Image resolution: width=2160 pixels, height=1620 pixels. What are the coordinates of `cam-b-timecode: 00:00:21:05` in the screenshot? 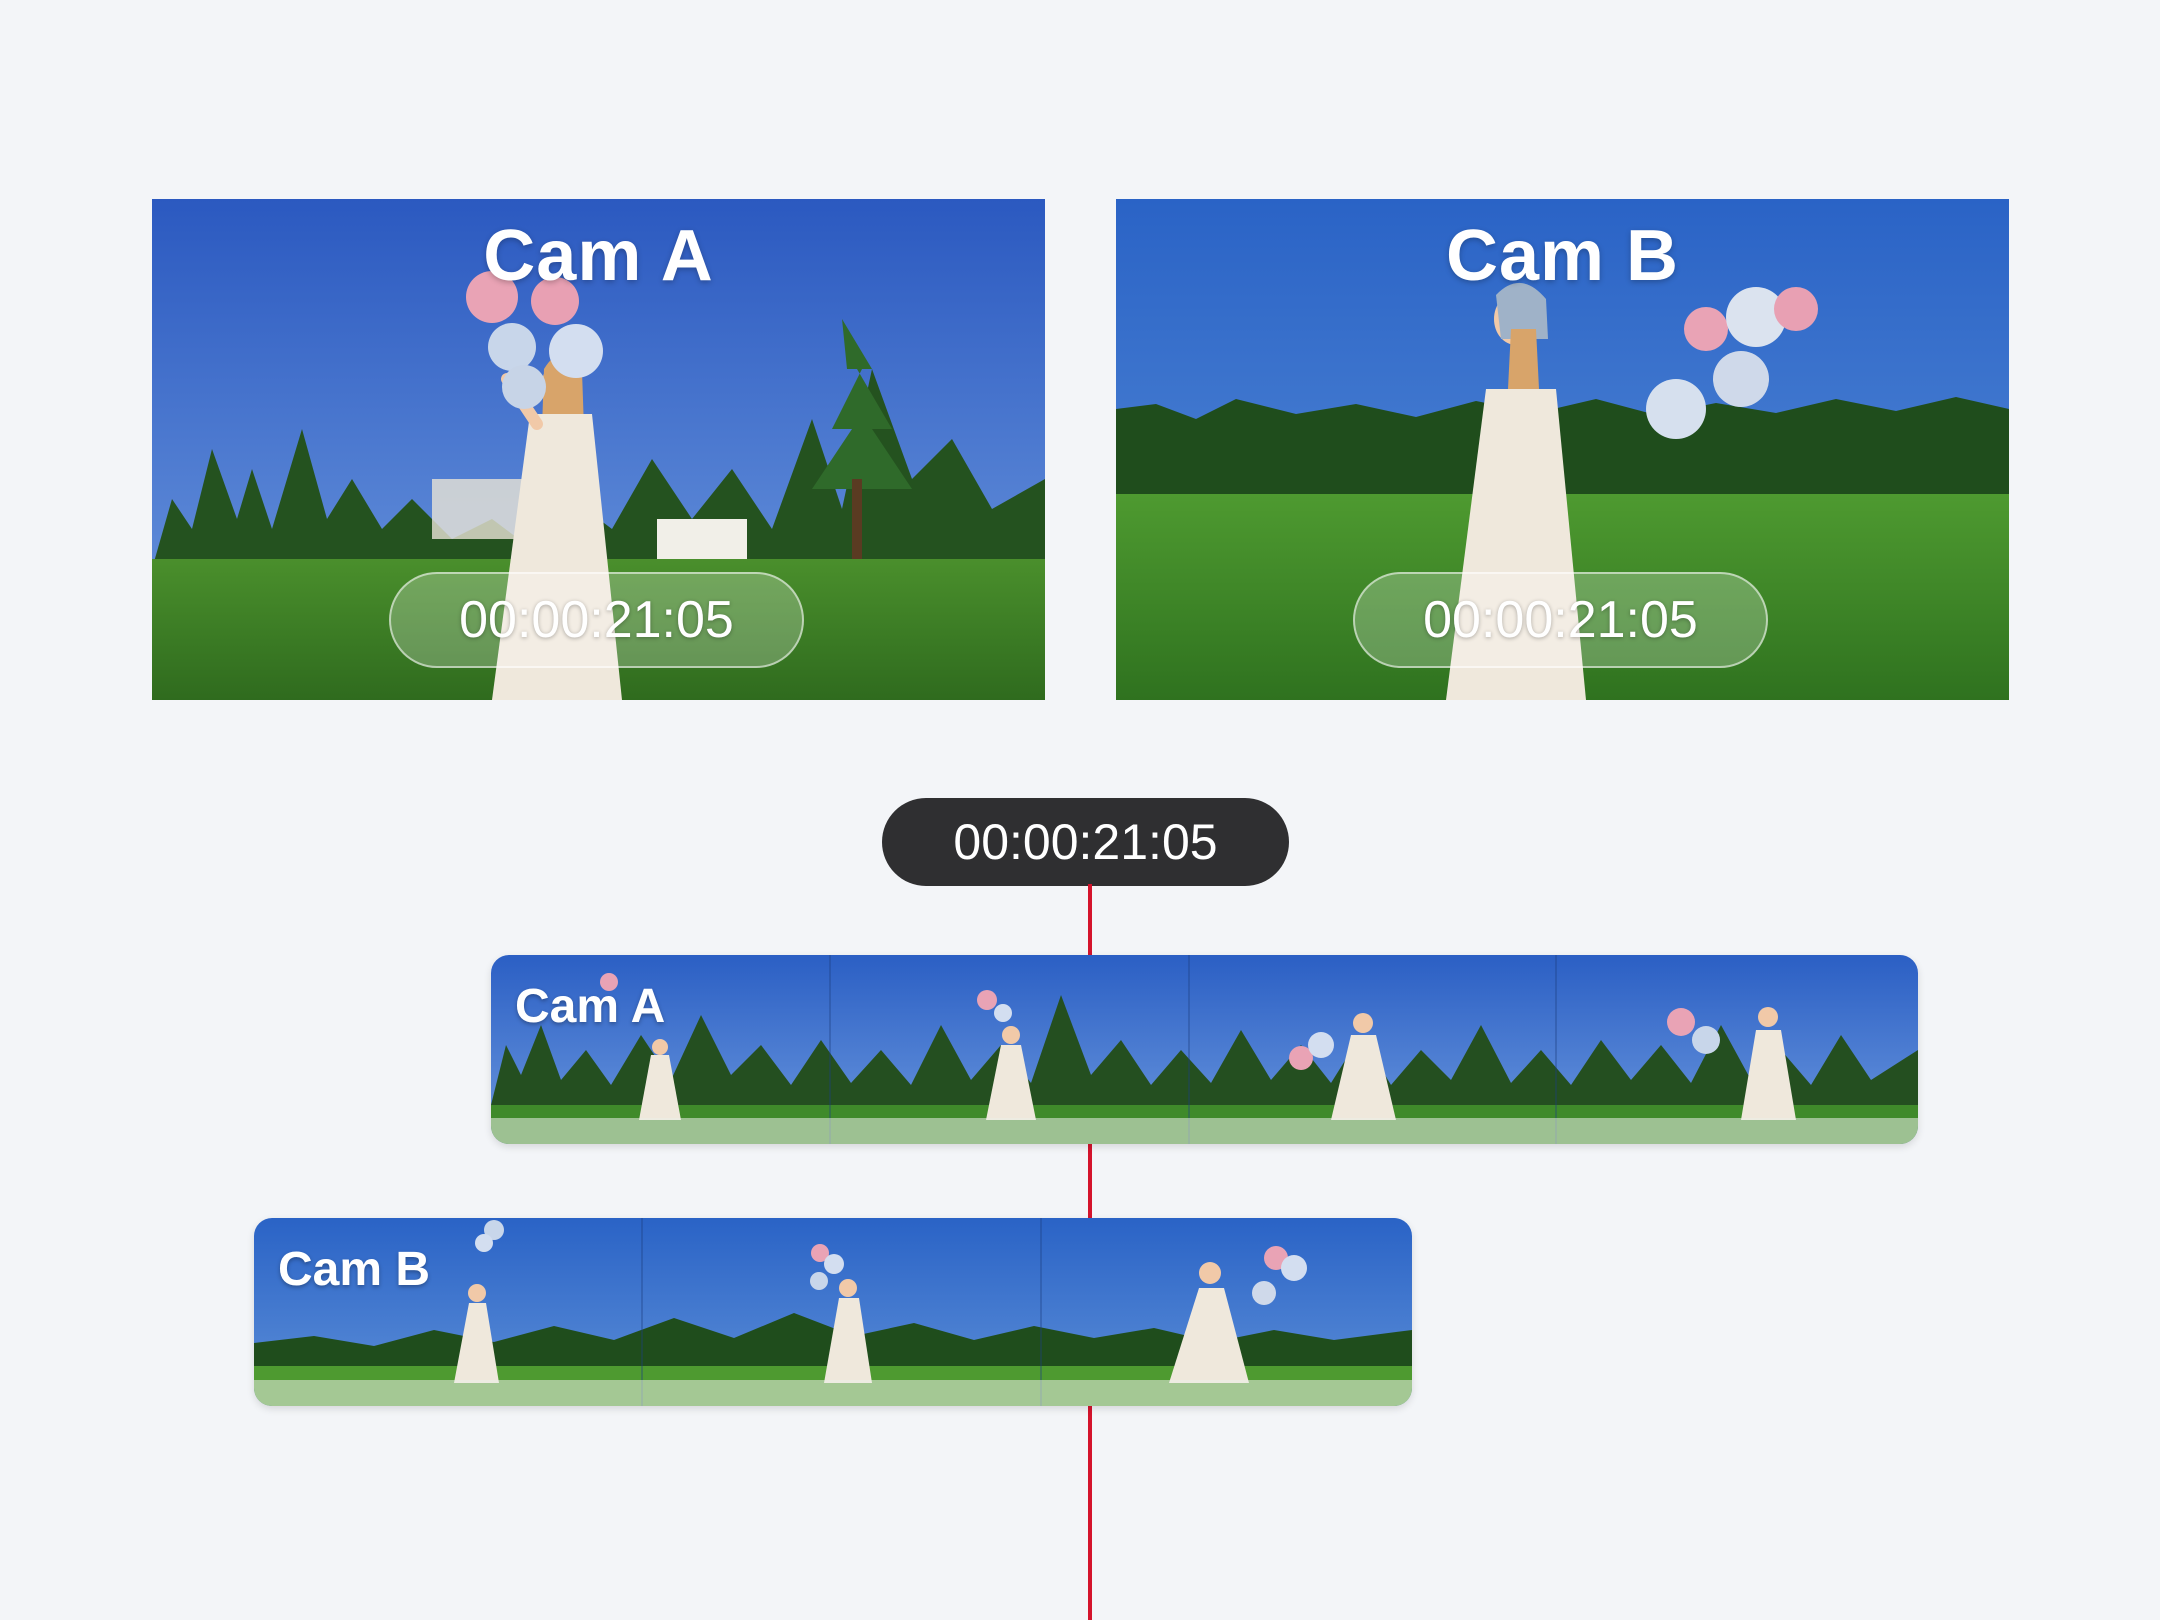 It's located at (1560, 620).